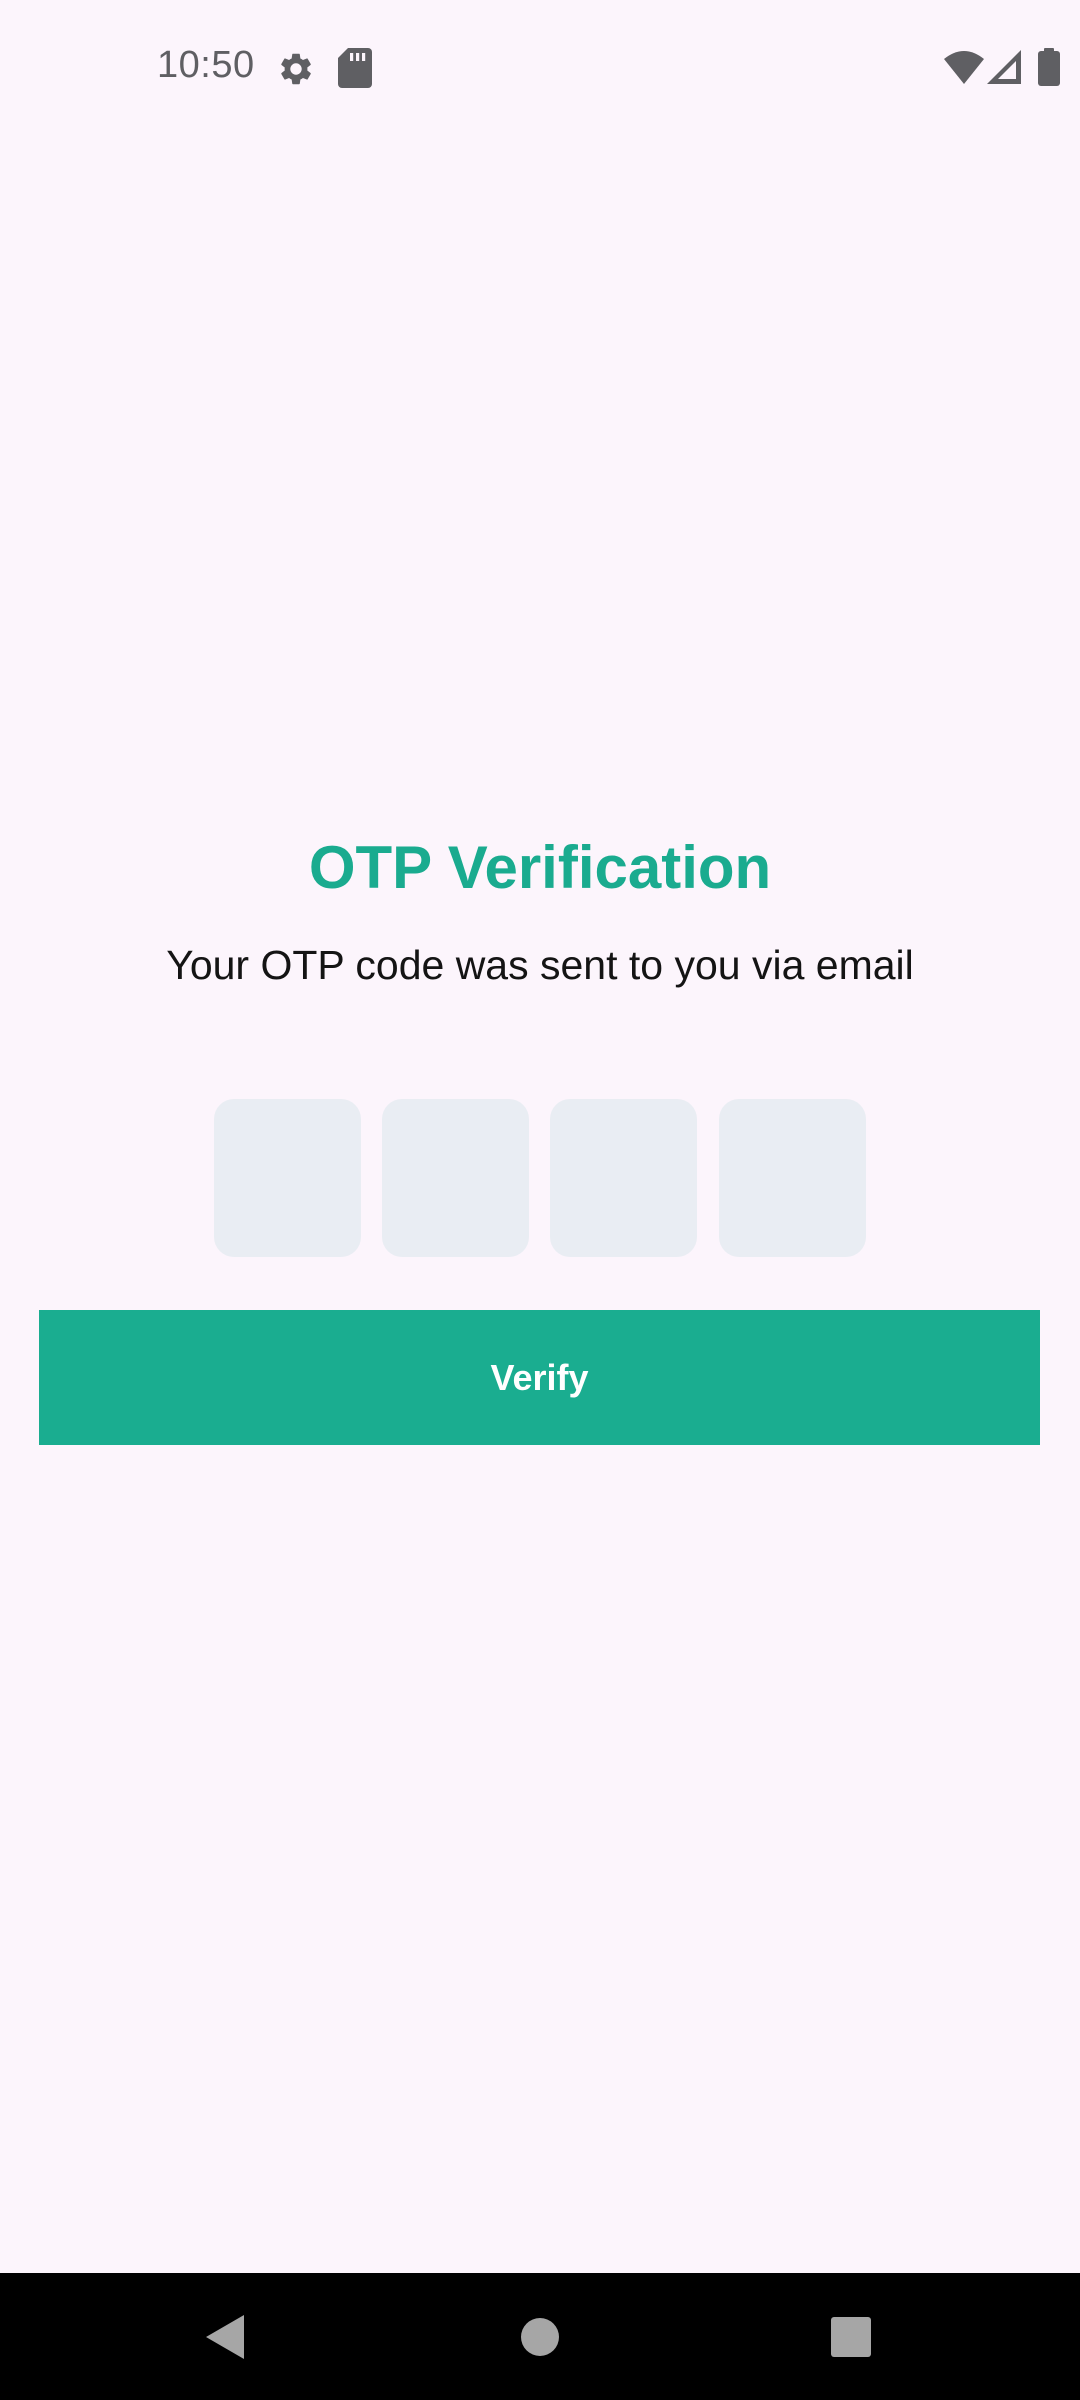 This screenshot has height=2400, width=1080. Describe the element at coordinates (964, 67) in the screenshot. I see `wifi-icon` at that location.